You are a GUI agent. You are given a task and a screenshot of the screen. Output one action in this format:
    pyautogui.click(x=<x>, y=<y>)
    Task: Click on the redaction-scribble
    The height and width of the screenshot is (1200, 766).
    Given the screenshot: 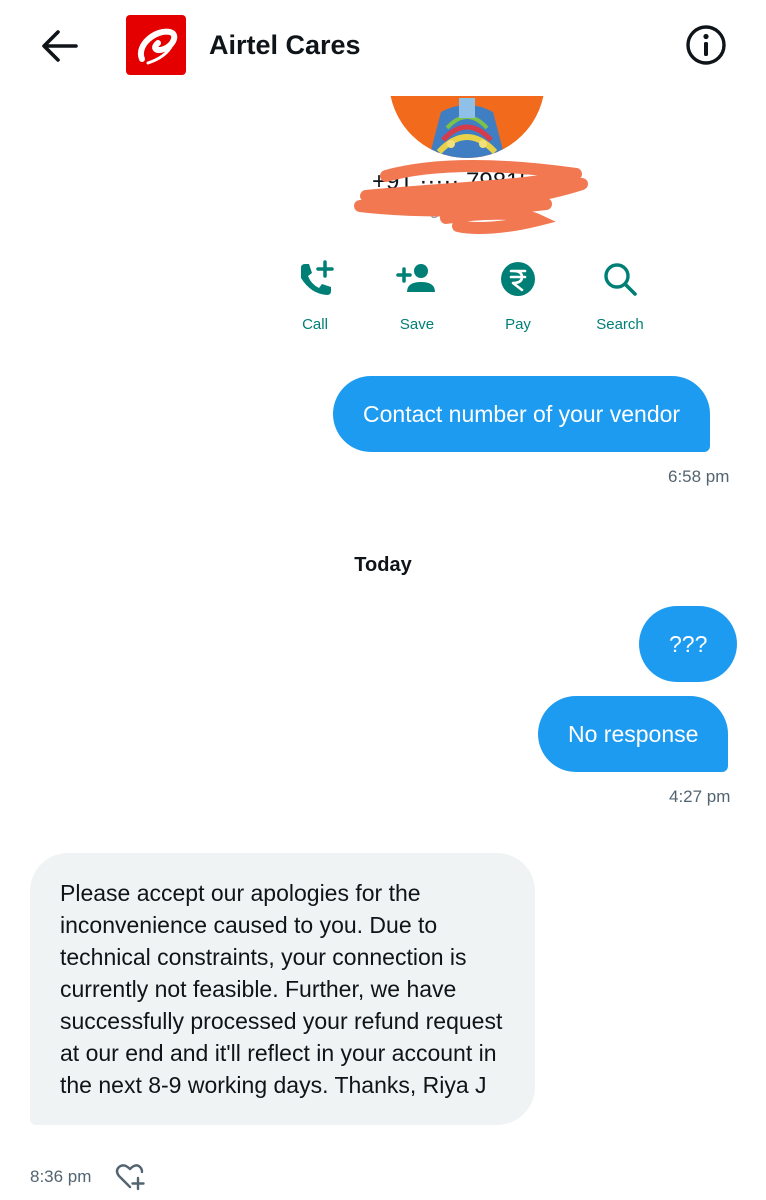 What is the action you would take?
    pyautogui.click(x=471, y=197)
    